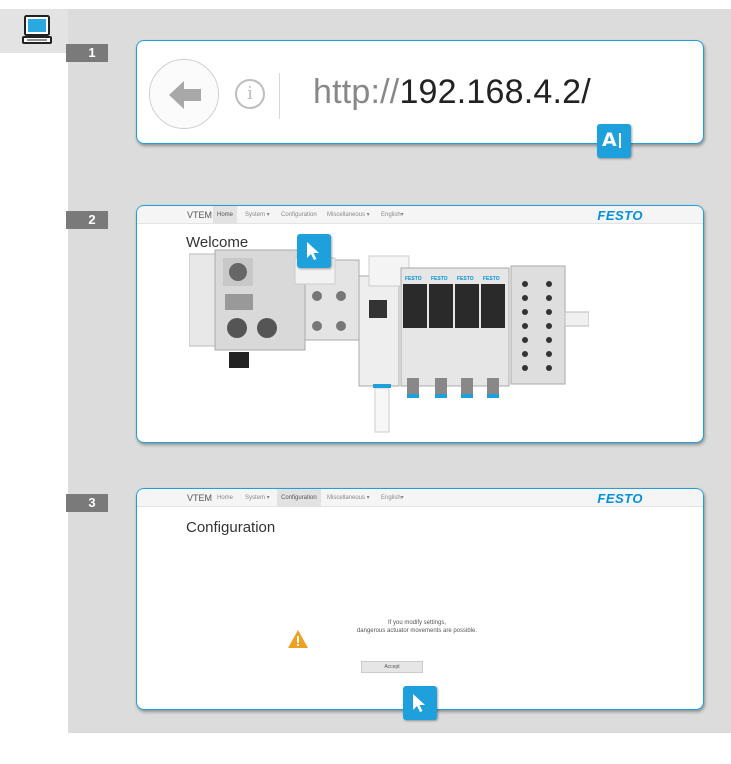 This screenshot has width=731, height=764. What do you see at coordinates (609, 140) in the screenshot?
I see `text-cursor-icon: A` at bounding box center [609, 140].